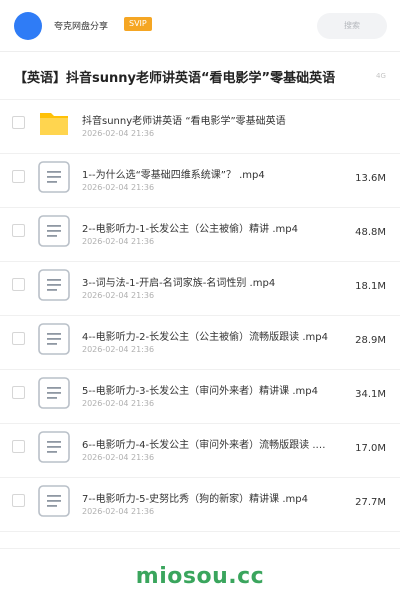  Describe the element at coordinates (200, 26) in the screenshot. I see `top-bar: 夸克网盘分享 SVIP 搜索` at that location.